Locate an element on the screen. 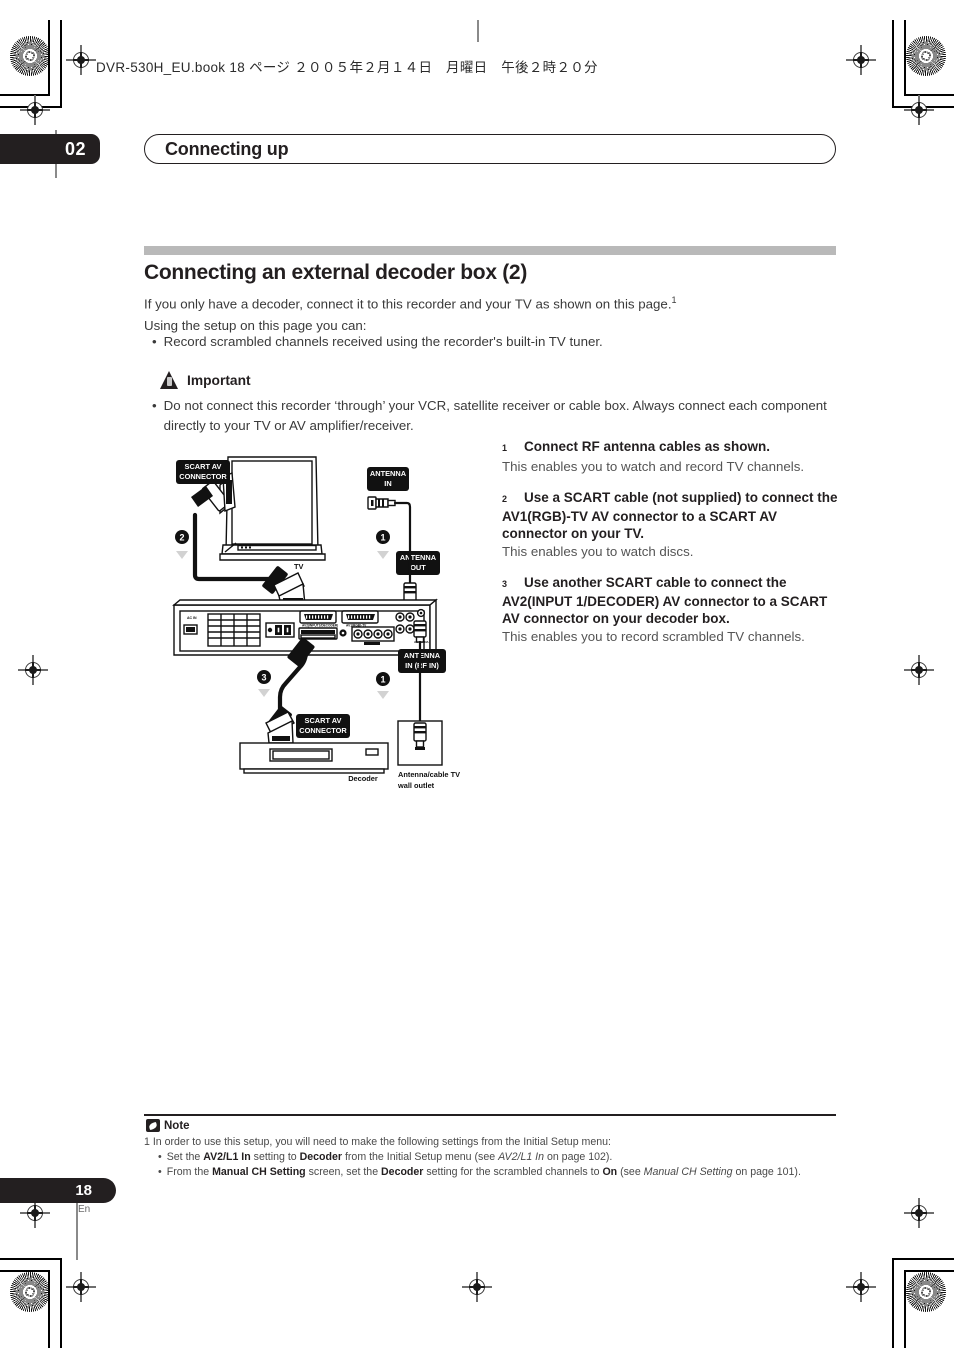 This screenshot has width=954, height=1351. chapter-number: 02 is located at coordinates (75, 148).